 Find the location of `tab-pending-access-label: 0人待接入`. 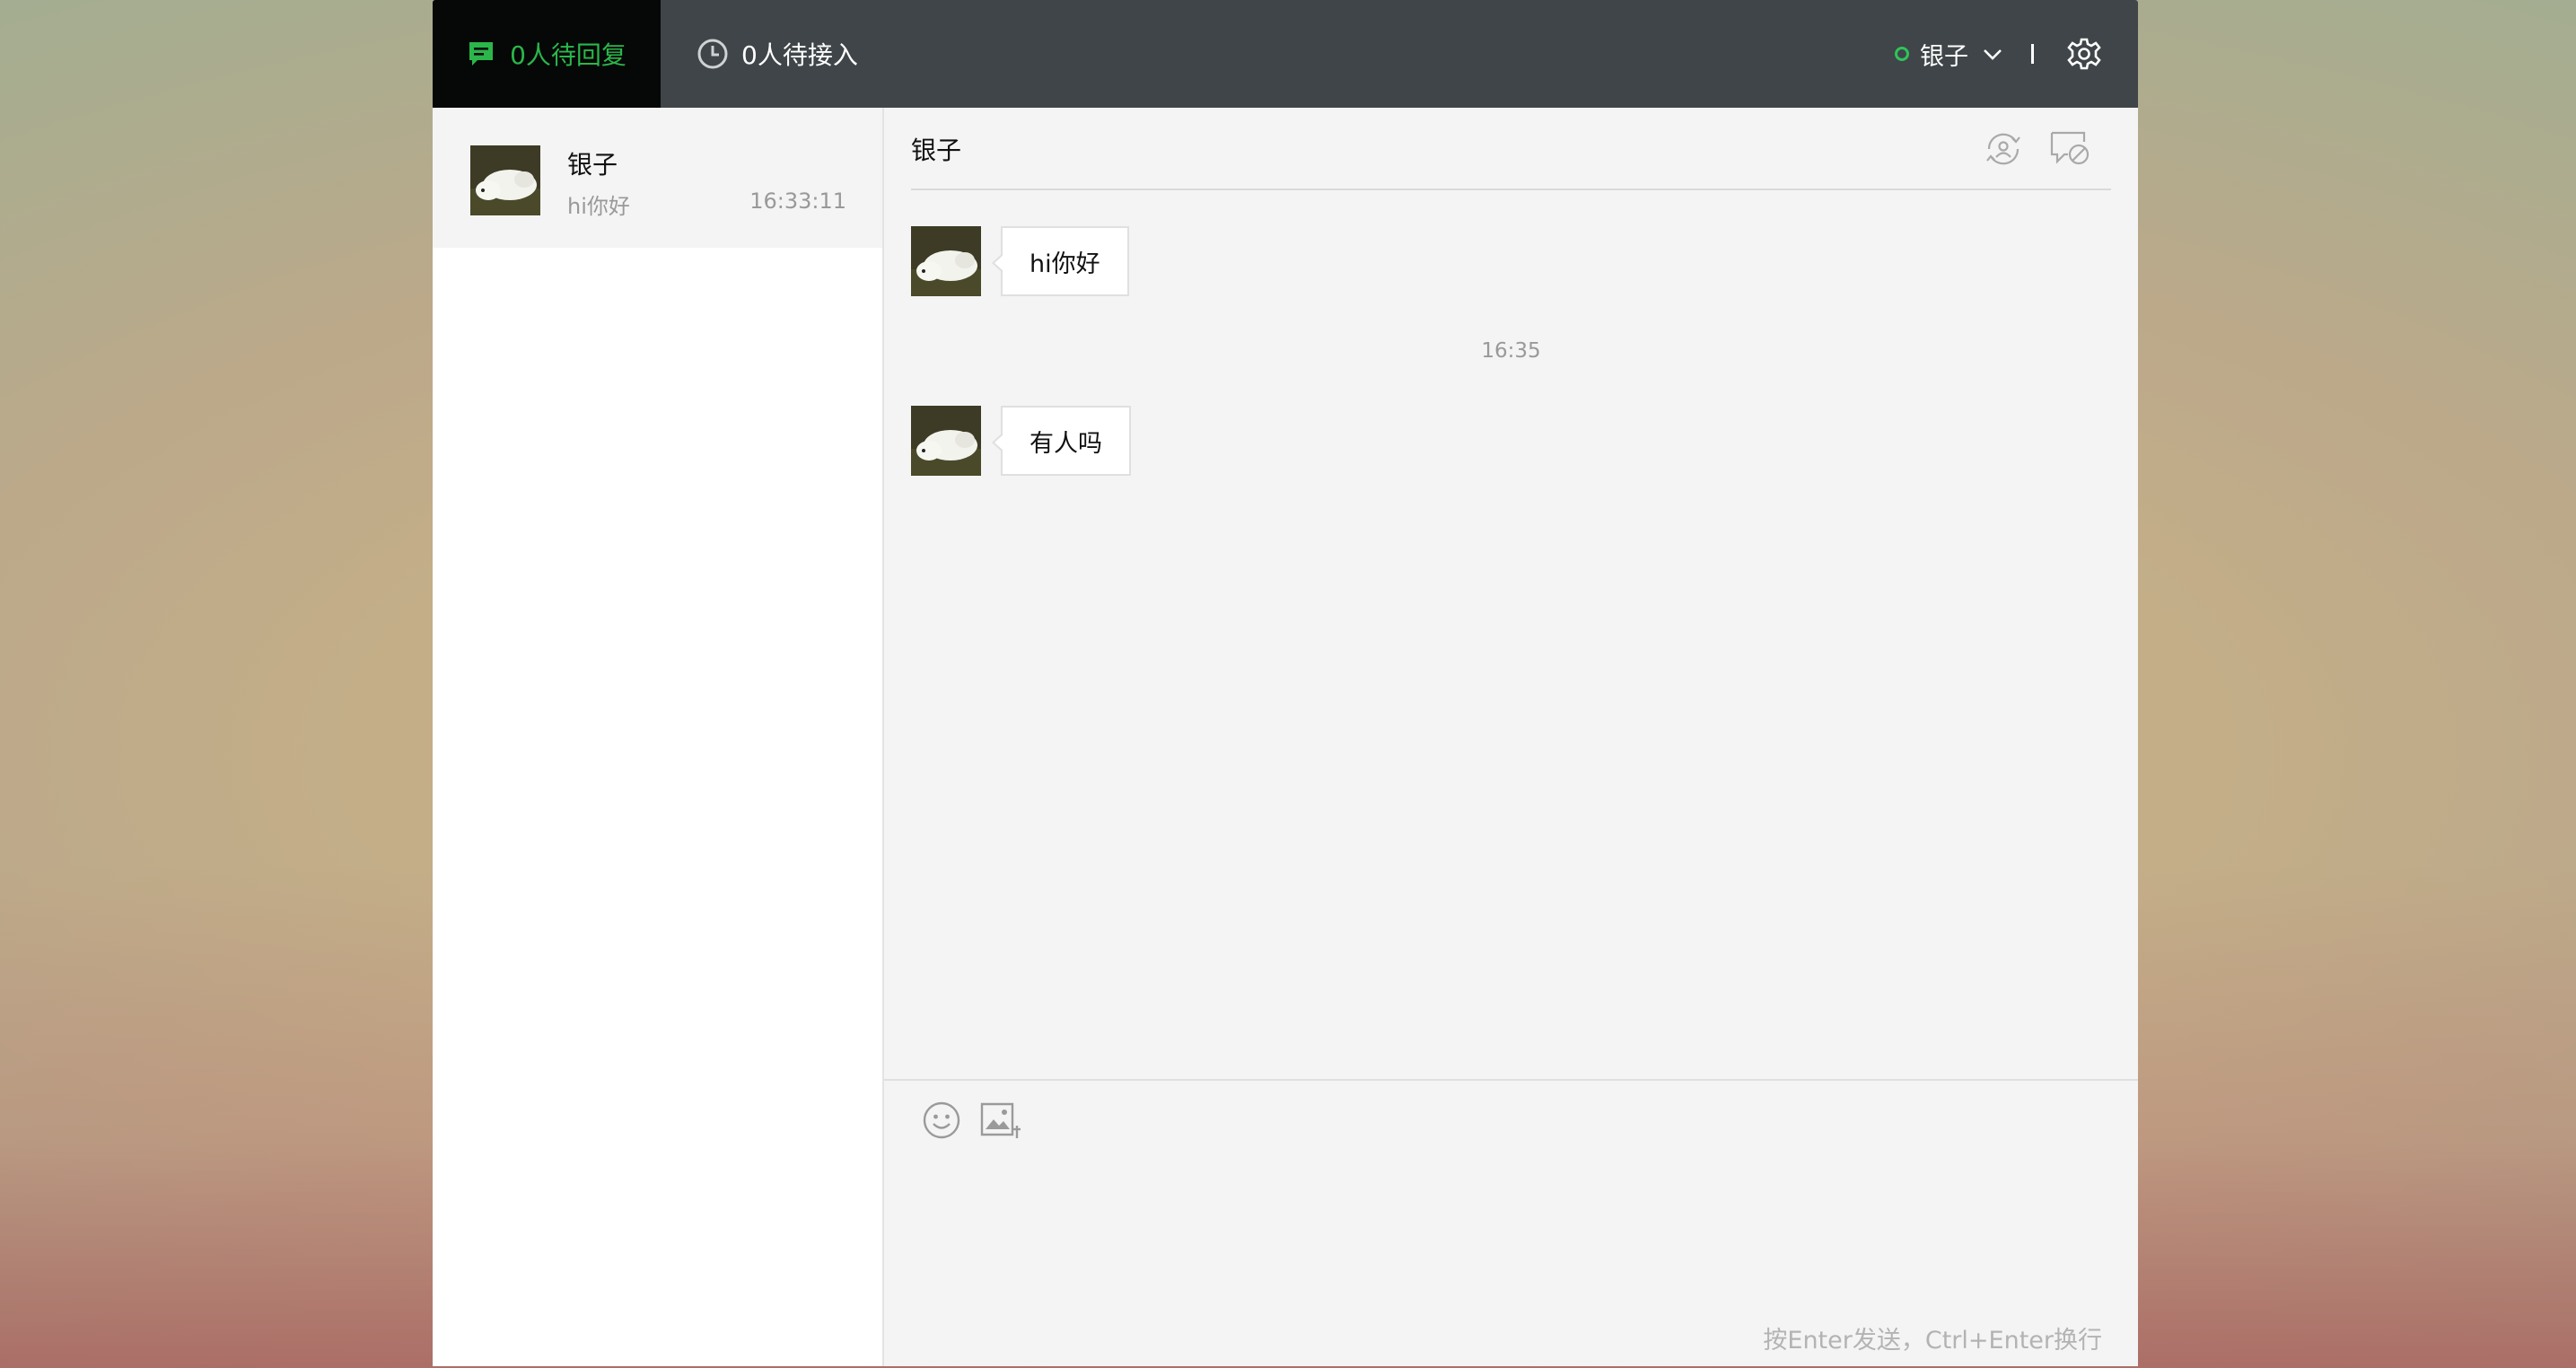

tab-pending-access-label: 0人待接入 is located at coordinates (799, 55).